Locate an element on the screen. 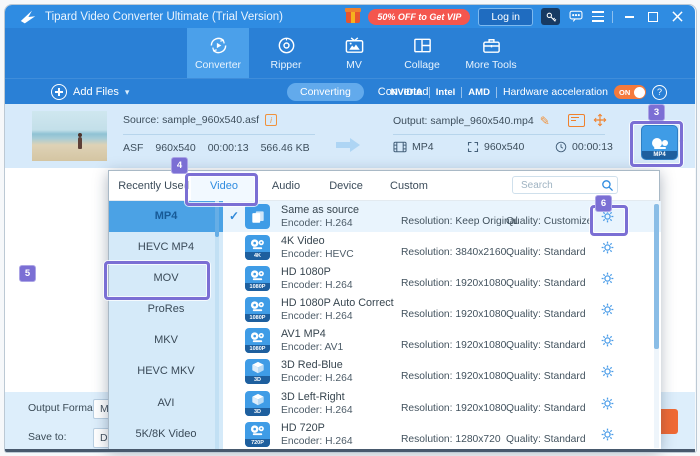 The image size is (700, 456). preset-title: 3D Left-Right is located at coordinates (313, 396).